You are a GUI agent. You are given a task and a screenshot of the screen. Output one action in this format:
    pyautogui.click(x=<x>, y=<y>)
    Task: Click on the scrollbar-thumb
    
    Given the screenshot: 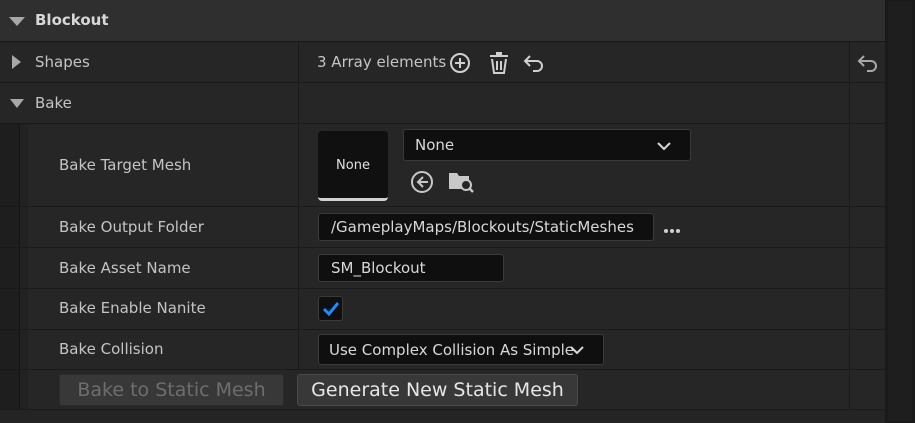 What is the action you would take?
    pyautogui.click(x=900, y=211)
    